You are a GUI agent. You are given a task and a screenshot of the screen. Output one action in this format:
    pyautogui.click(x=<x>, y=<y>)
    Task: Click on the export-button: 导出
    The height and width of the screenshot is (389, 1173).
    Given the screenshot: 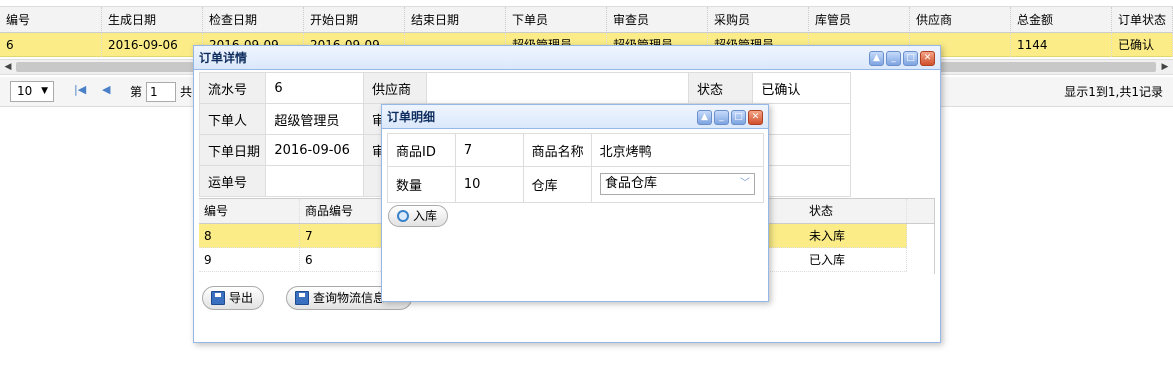 What is the action you would take?
    pyautogui.click(x=233, y=298)
    